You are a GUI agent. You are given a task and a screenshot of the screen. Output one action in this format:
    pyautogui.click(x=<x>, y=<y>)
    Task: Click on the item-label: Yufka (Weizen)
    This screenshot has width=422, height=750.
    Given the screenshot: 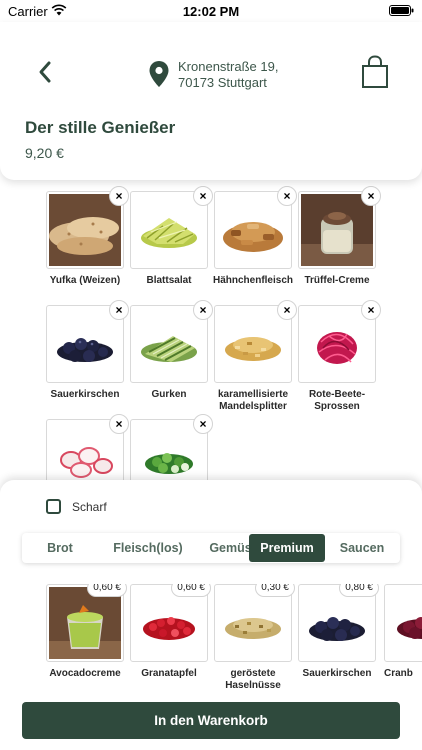 What is the action you would take?
    pyautogui.click(x=85, y=280)
    